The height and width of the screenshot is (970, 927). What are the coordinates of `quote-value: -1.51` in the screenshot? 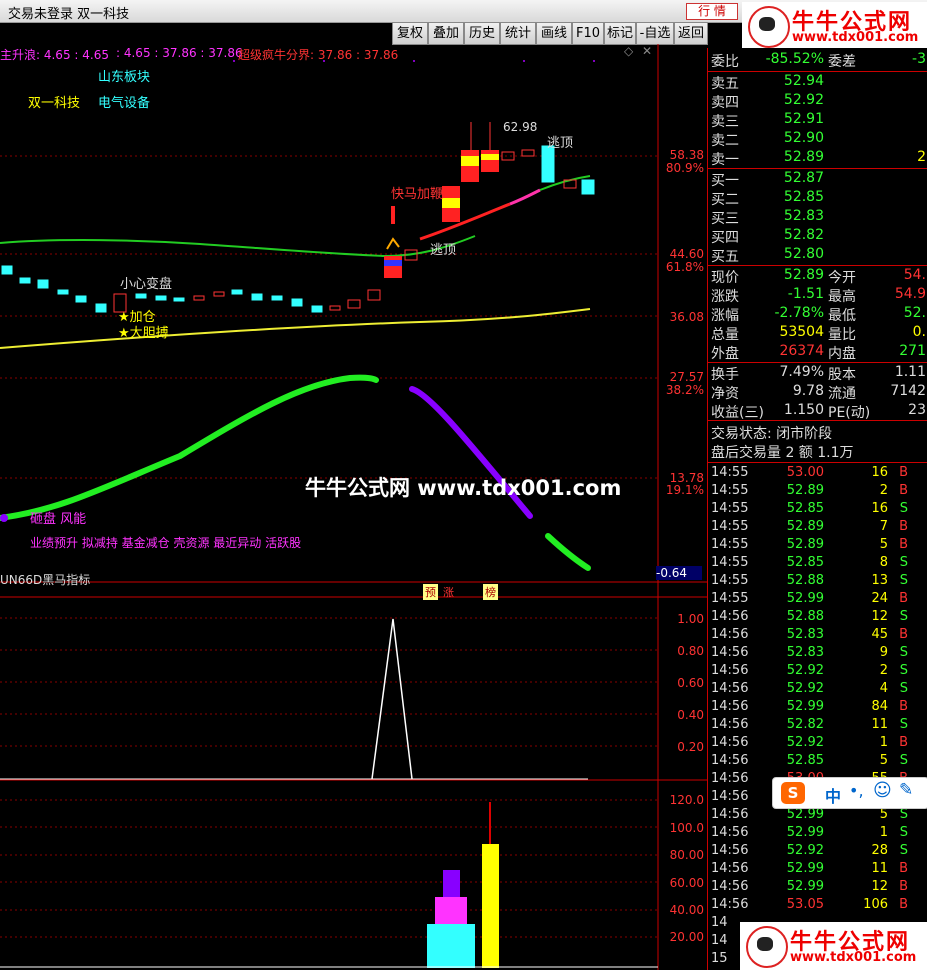 It's located at (805, 294).